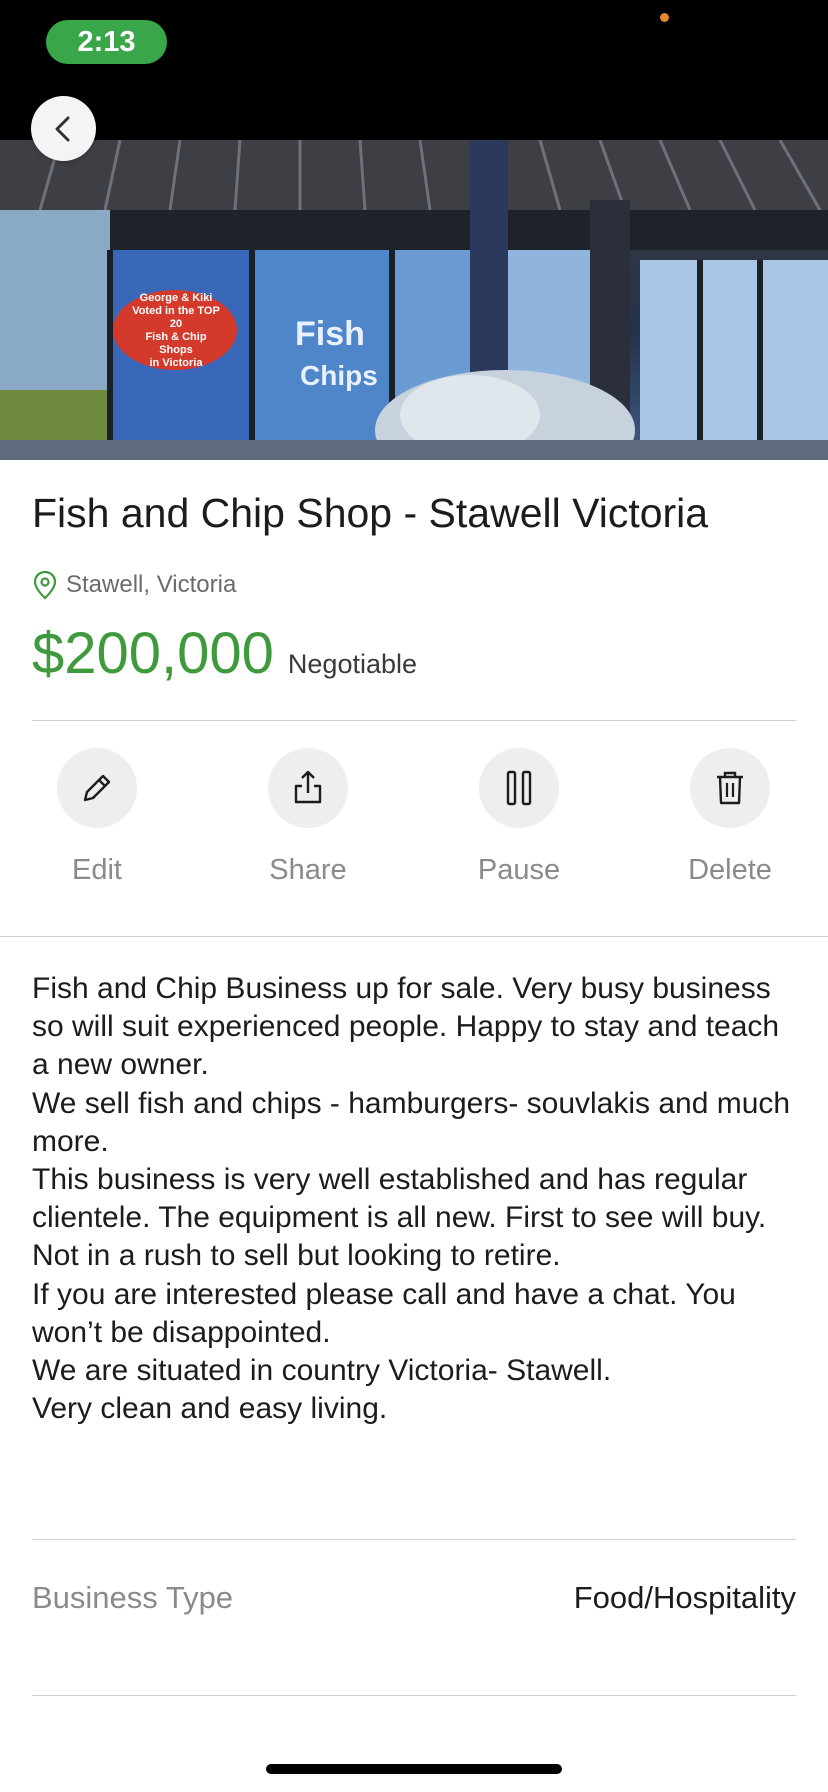 The height and width of the screenshot is (1792, 828). What do you see at coordinates (45, 585) in the screenshot?
I see `location-pin-icon` at bounding box center [45, 585].